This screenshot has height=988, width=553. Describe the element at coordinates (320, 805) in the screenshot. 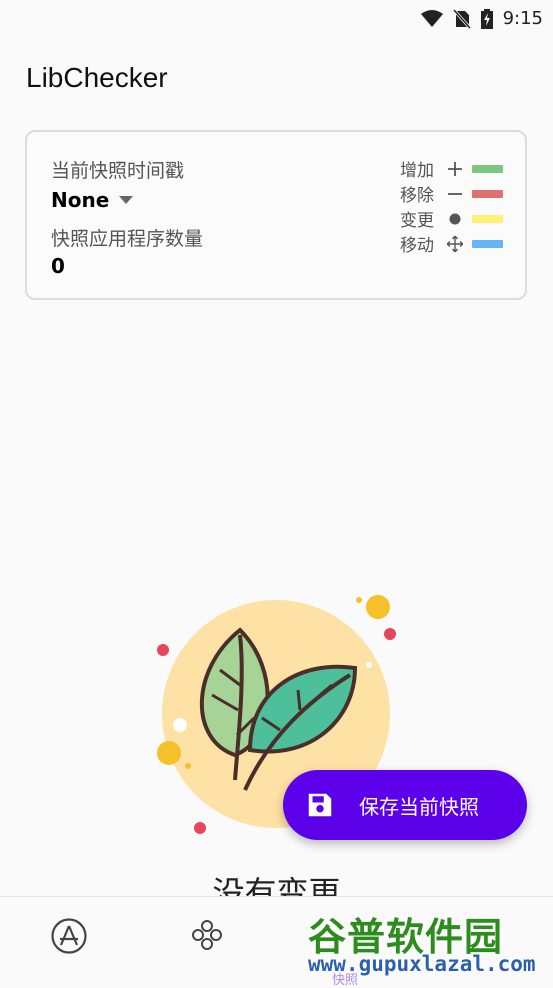

I see `save-icon` at that location.